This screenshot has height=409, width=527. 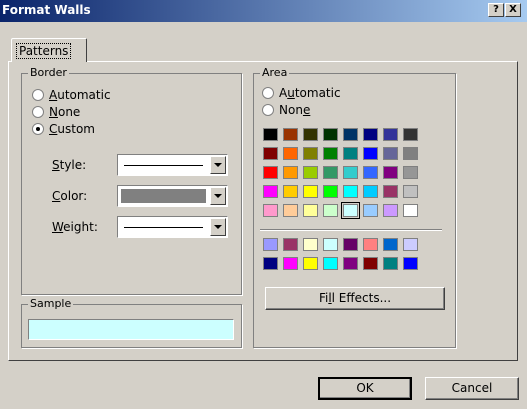 I want to click on area-none-radio-circle, so click(x=268, y=110).